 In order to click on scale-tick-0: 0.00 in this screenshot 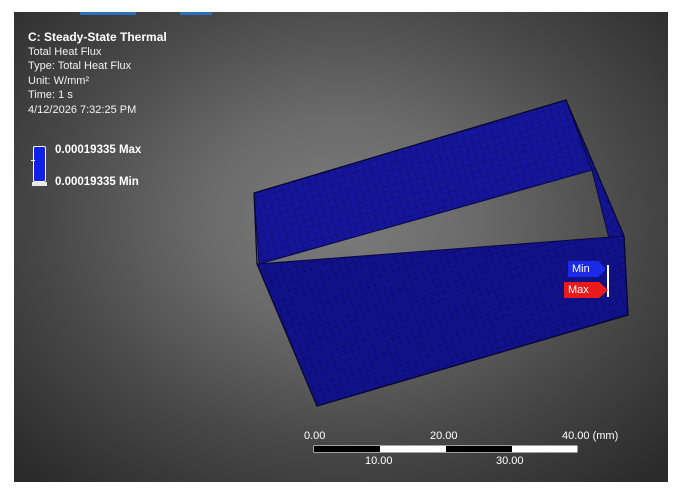, I will do `click(315, 436)`.